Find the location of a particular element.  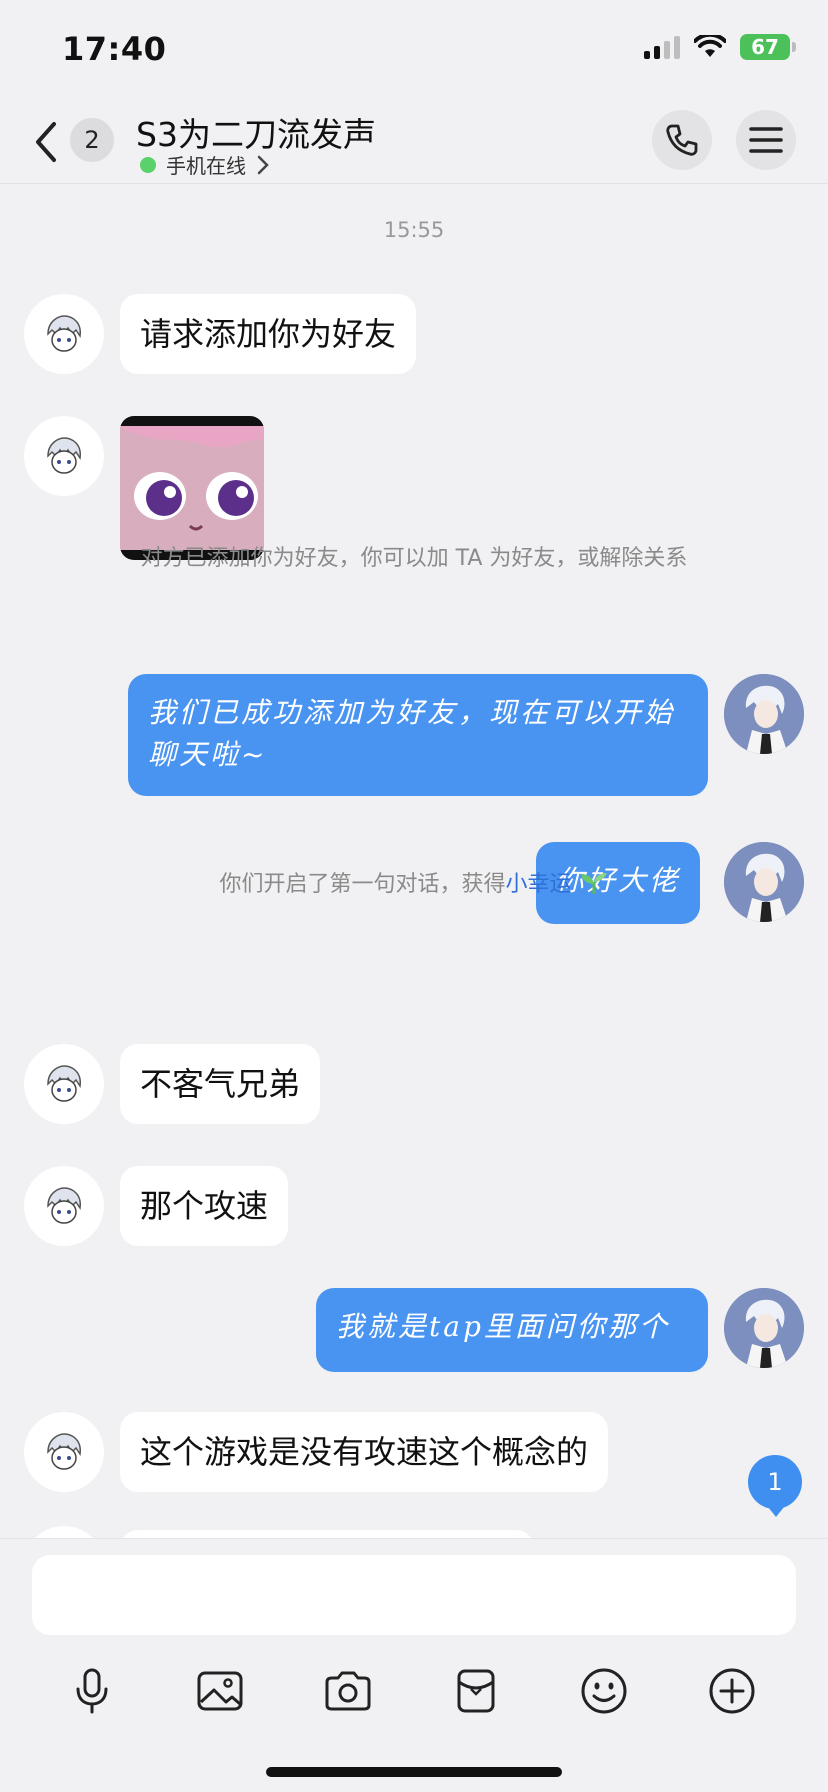

menu-icon is located at coordinates (766, 140).